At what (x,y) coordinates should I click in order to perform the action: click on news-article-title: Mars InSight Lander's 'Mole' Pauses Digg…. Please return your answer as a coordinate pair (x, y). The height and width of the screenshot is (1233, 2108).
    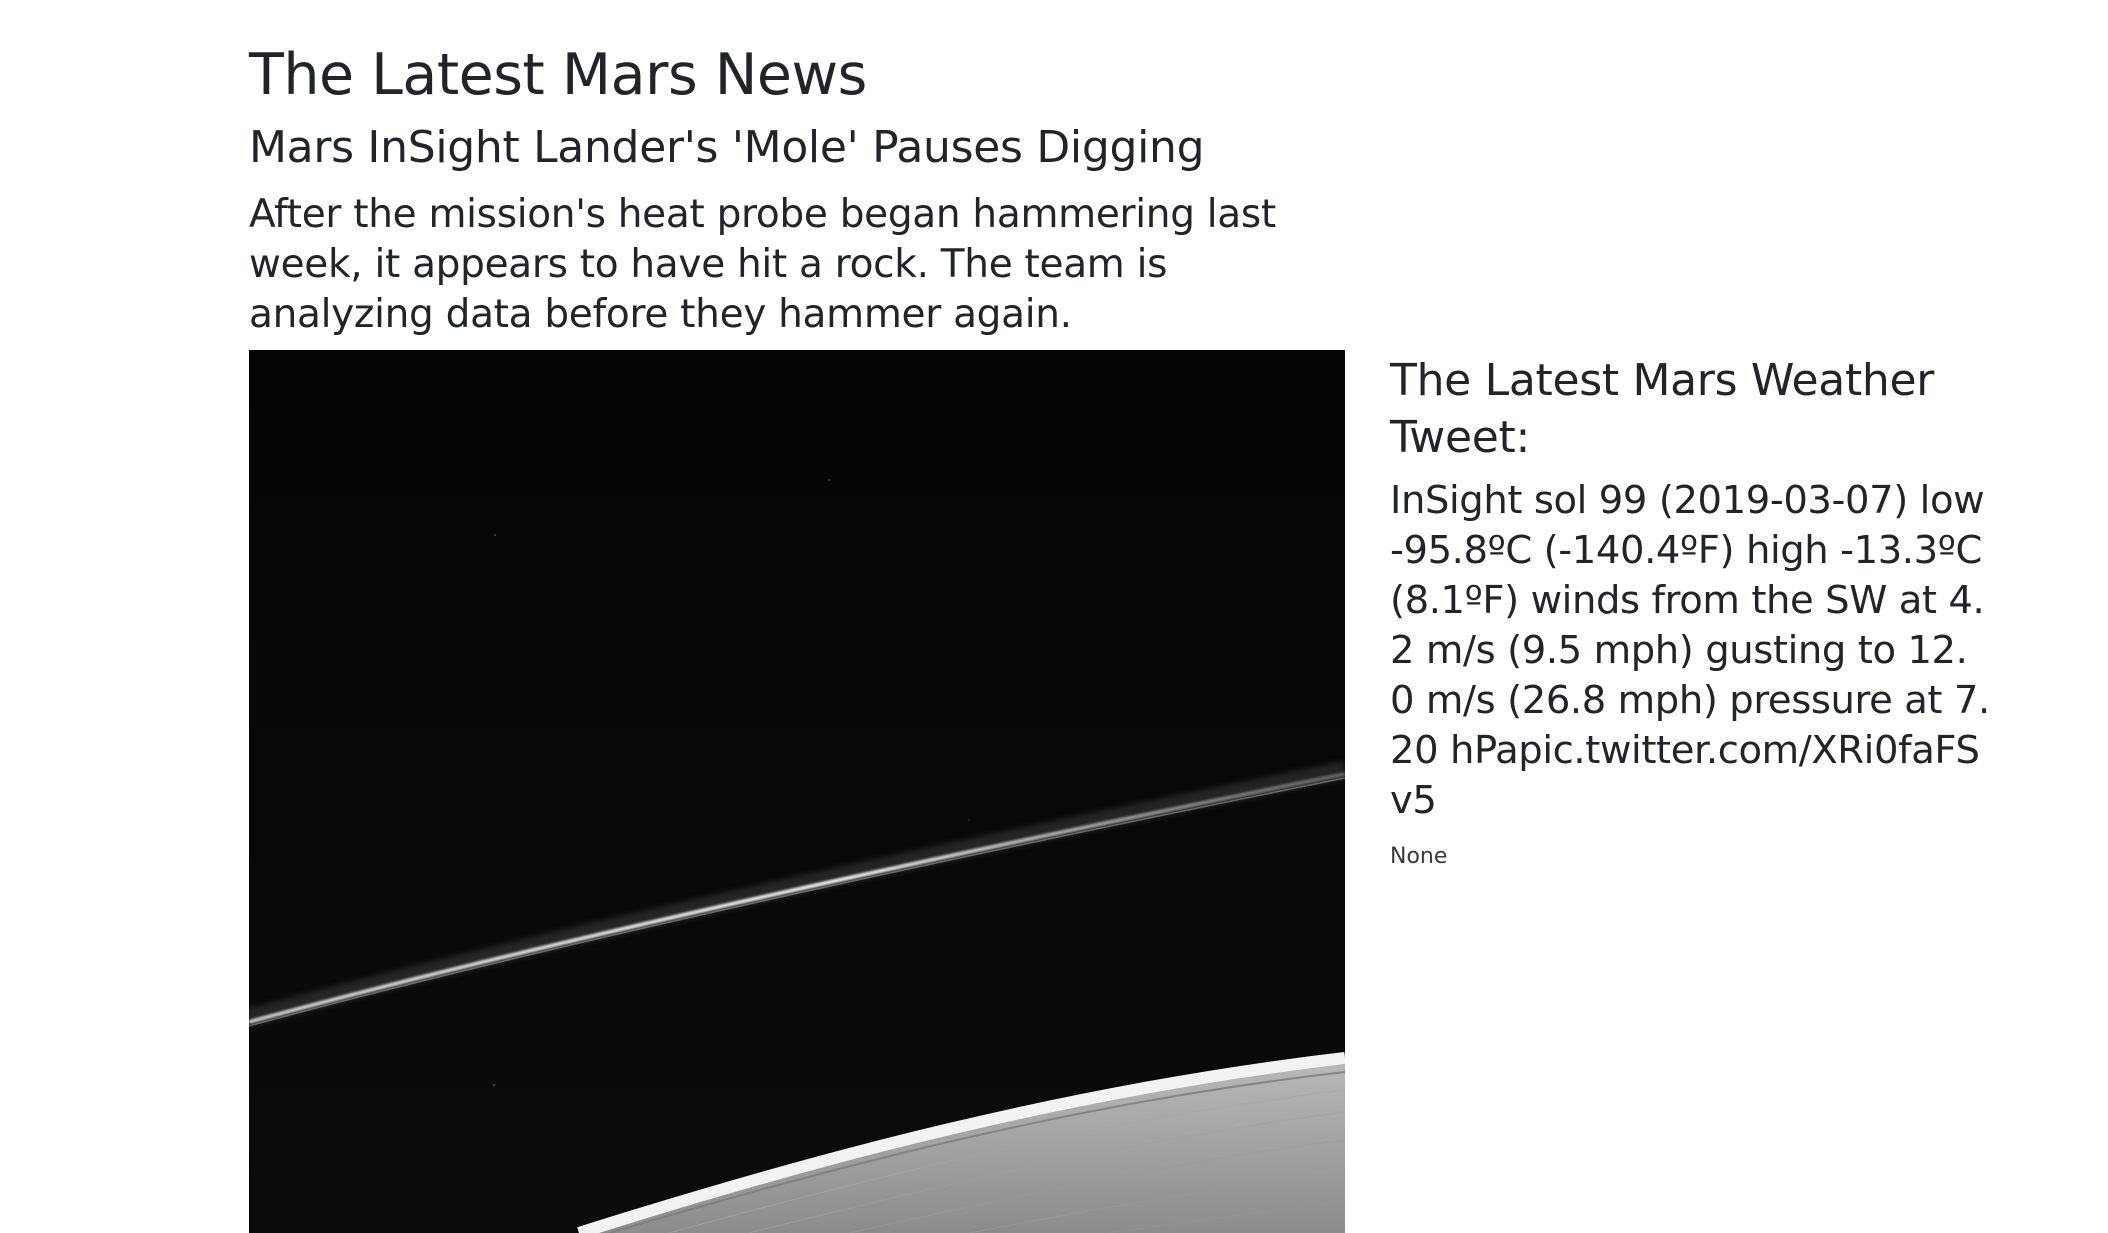
    Looking at the image, I should click on (727, 147).